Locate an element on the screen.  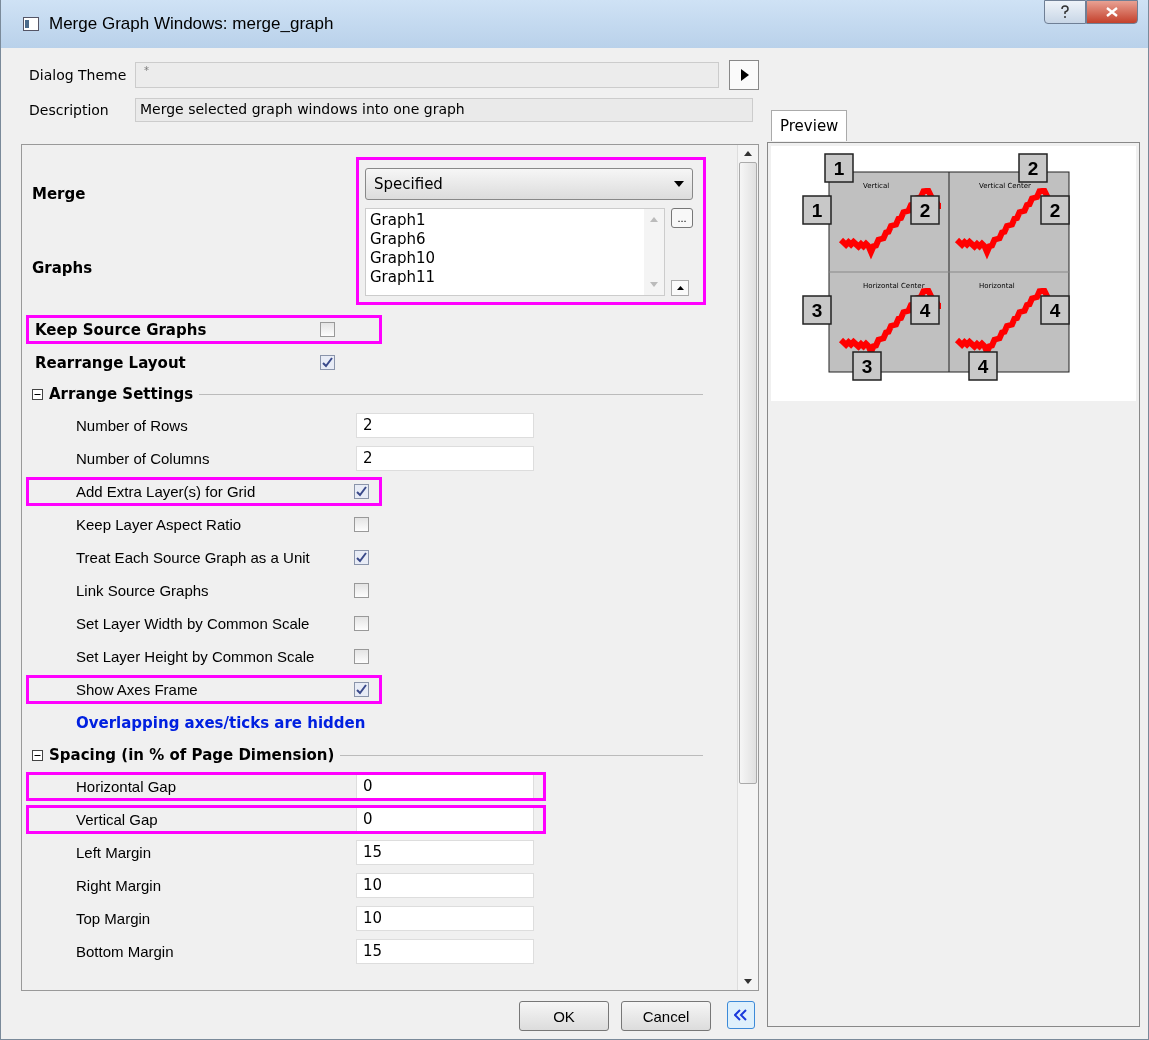
list-item: Graph11 is located at coordinates (505, 277).